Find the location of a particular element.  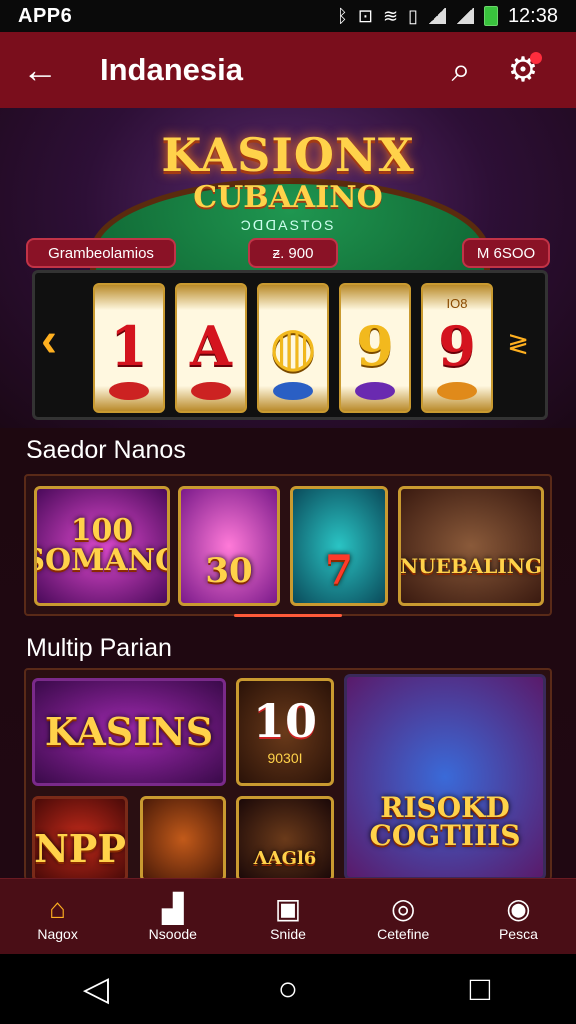

game-tile-label: NPP is located at coordinates (80, 848).